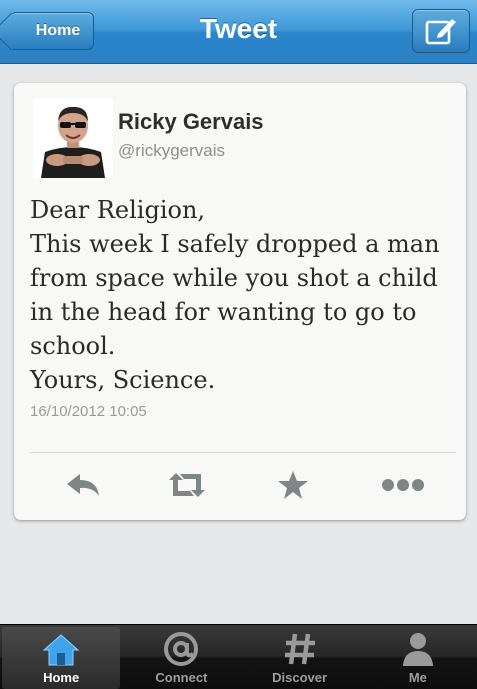 This screenshot has height=689, width=477. Describe the element at coordinates (300, 677) in the screenshot. I see `tab-label: Discover` at that location.